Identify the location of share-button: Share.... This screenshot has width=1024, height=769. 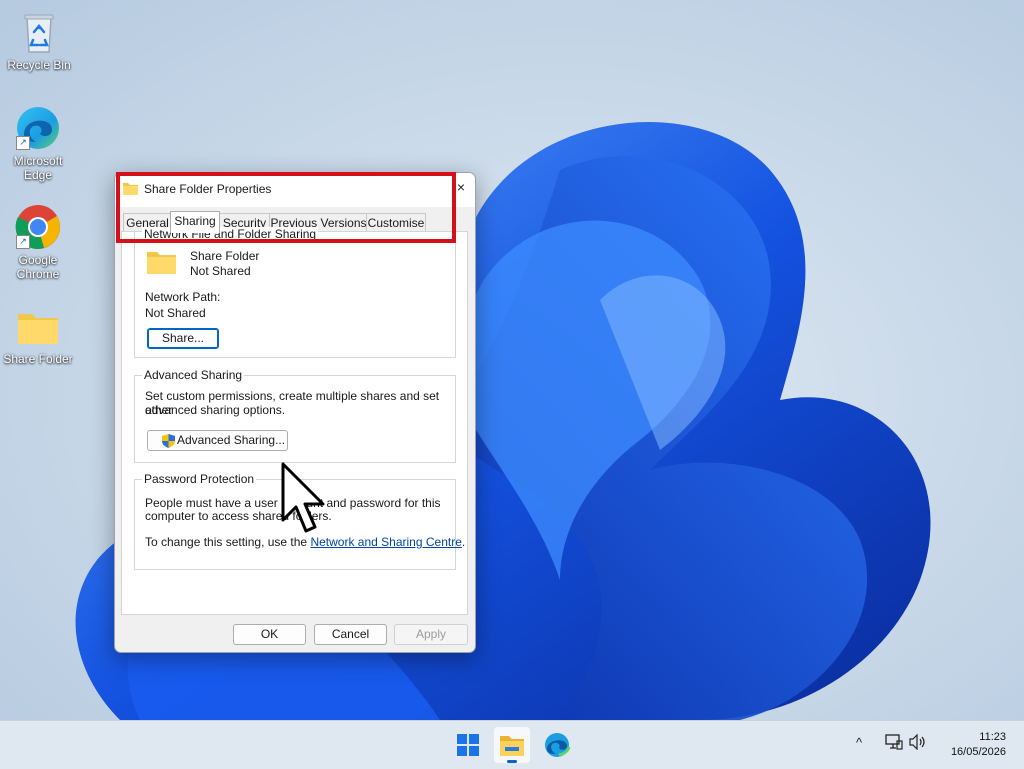
(183, 338).